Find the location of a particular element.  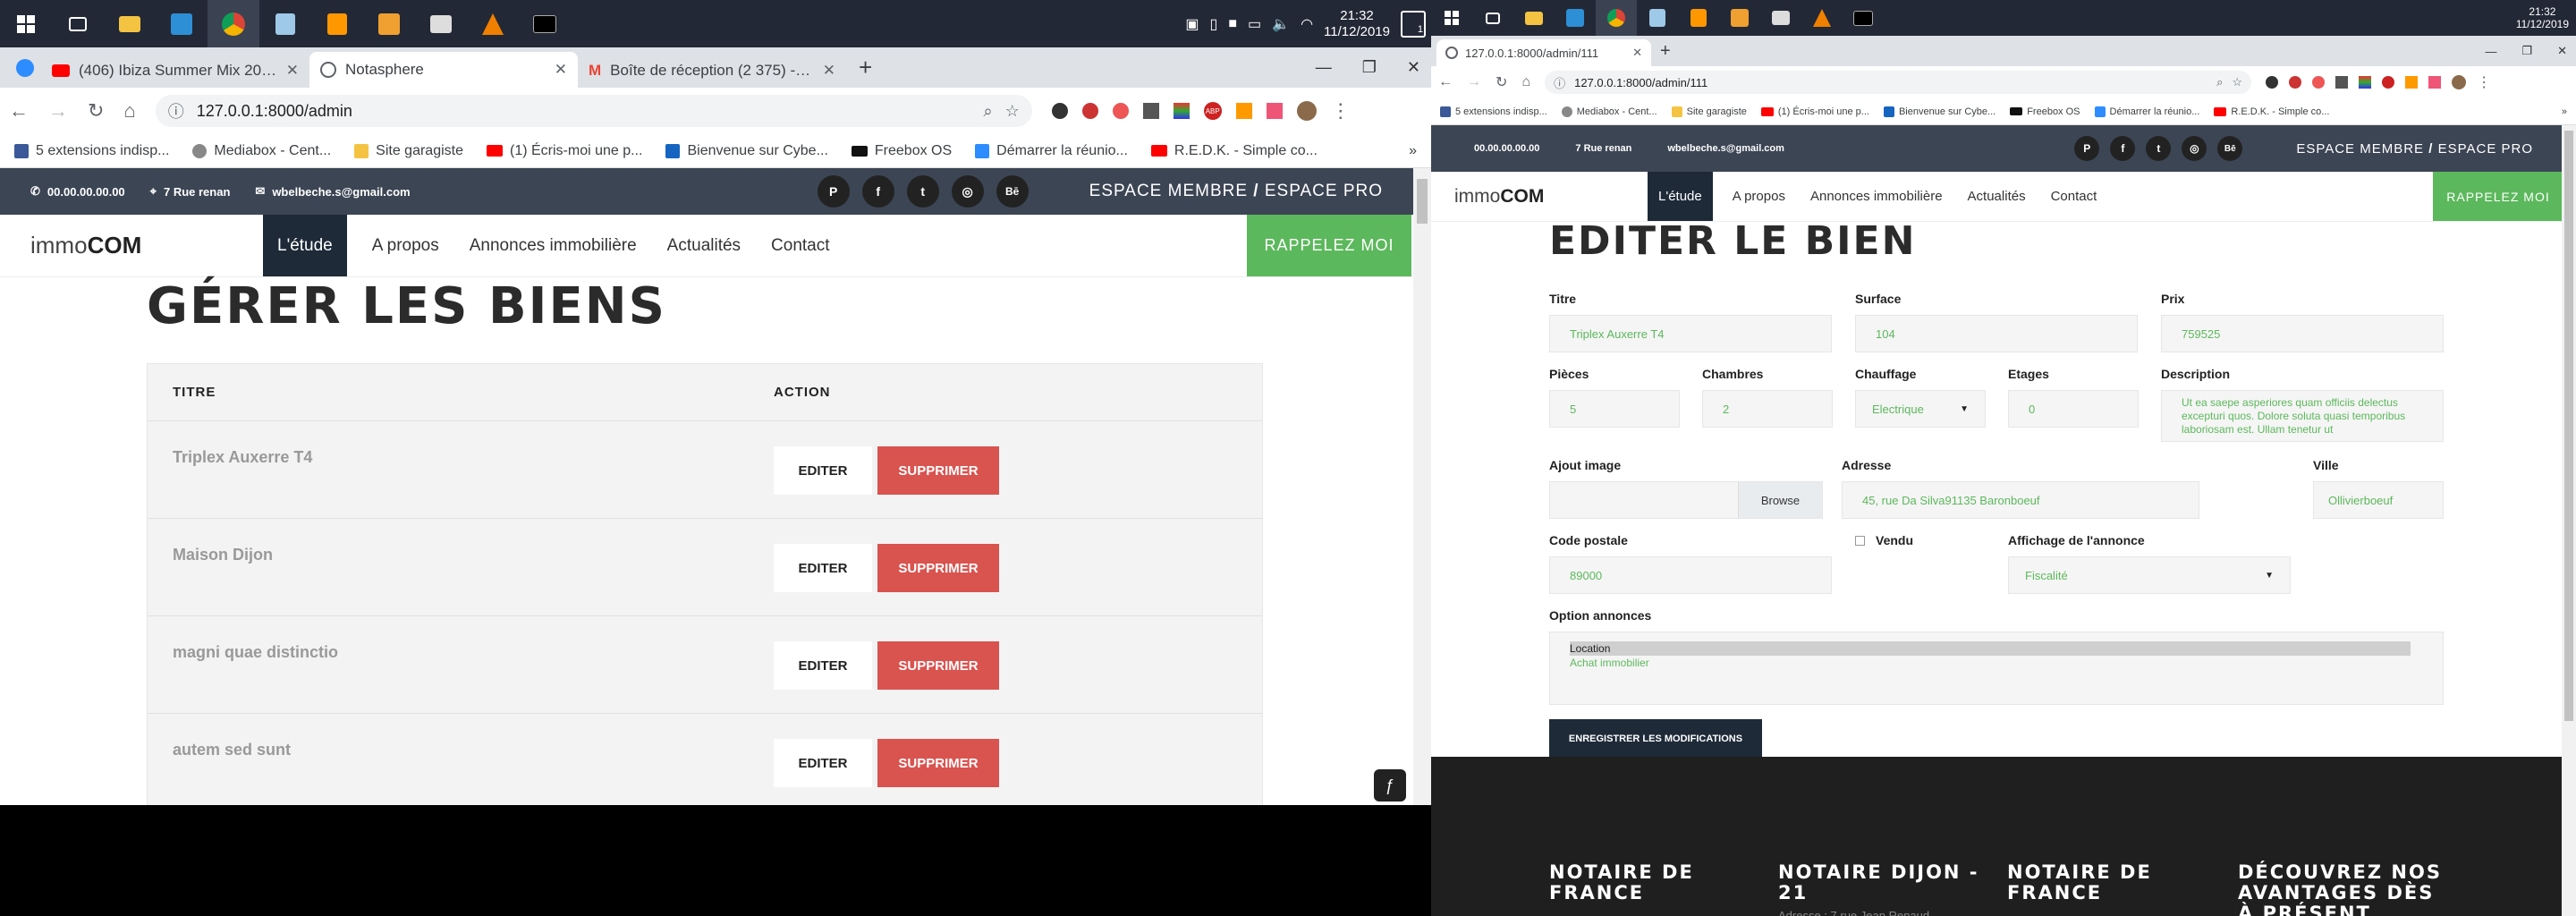

adblock-icon: ABP is located at coordinates (1212, 111).